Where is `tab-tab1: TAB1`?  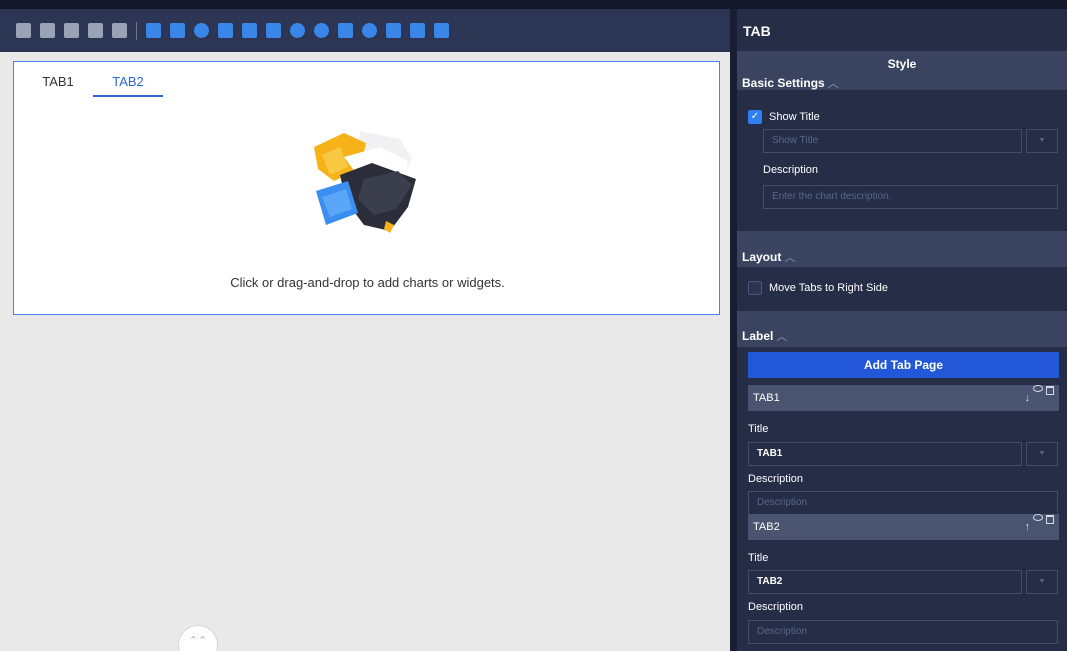 tab-tab1: TAB1 is located at coordinates (58, 85).